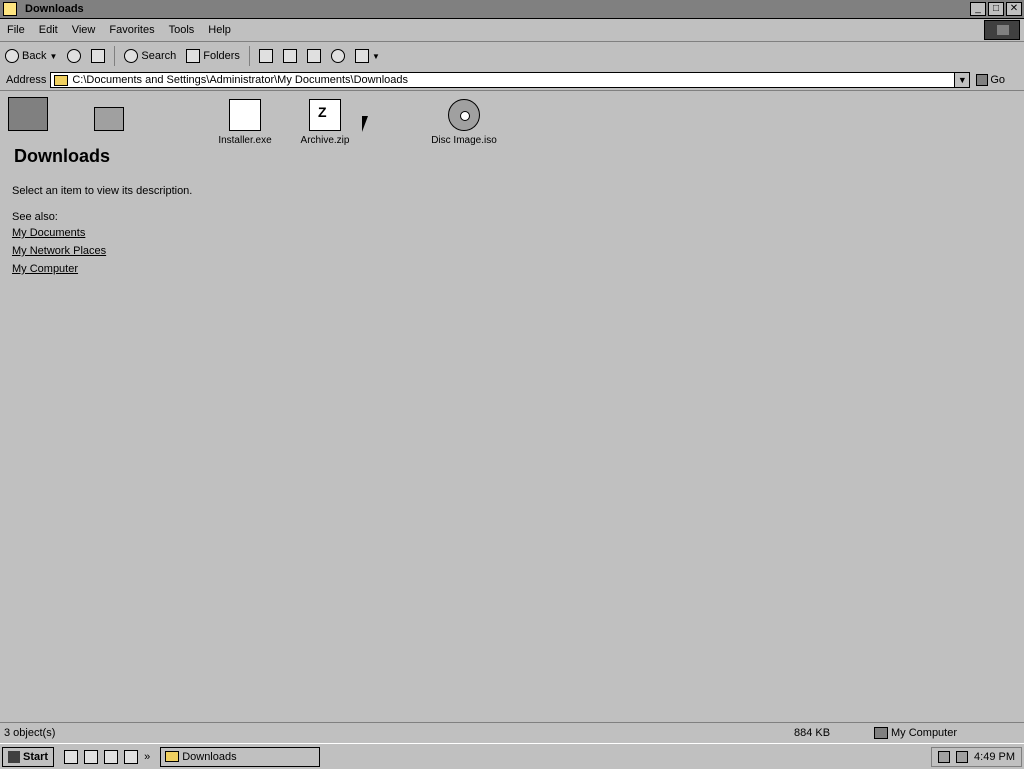  What do you see at coordinates (131, 30) in the screenshot?
I see `menu-favorites: Favorites` at bounding box center [131, 30].